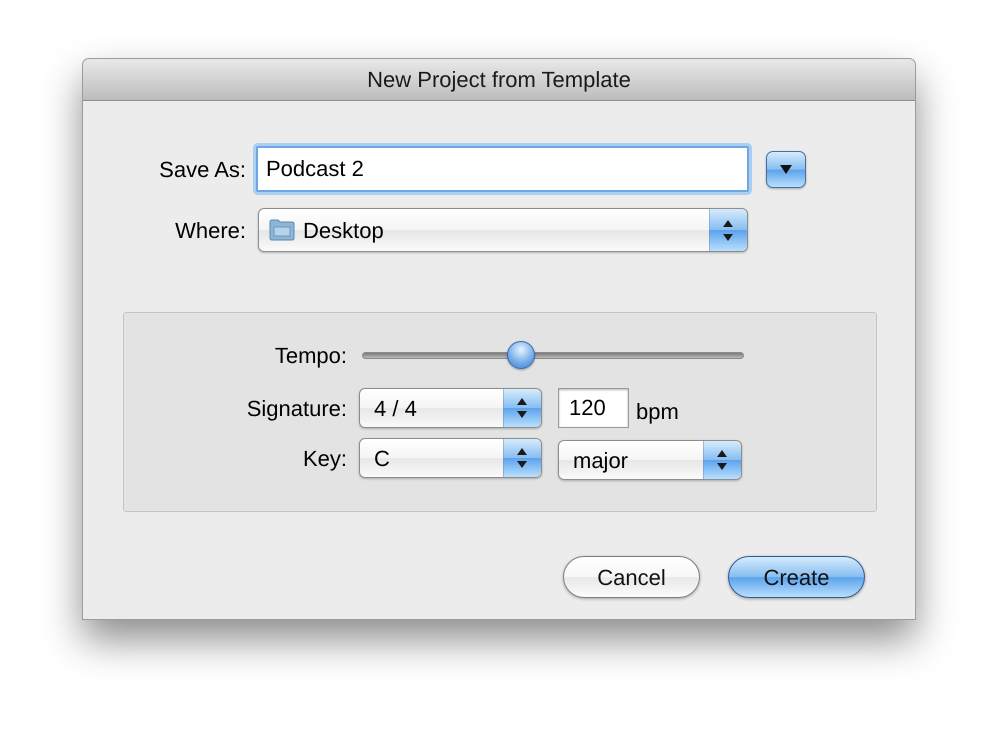 Image resolution: width=1000 pixels, height=737 pixels. I want to click on tempo-slider, so click(553, 355).